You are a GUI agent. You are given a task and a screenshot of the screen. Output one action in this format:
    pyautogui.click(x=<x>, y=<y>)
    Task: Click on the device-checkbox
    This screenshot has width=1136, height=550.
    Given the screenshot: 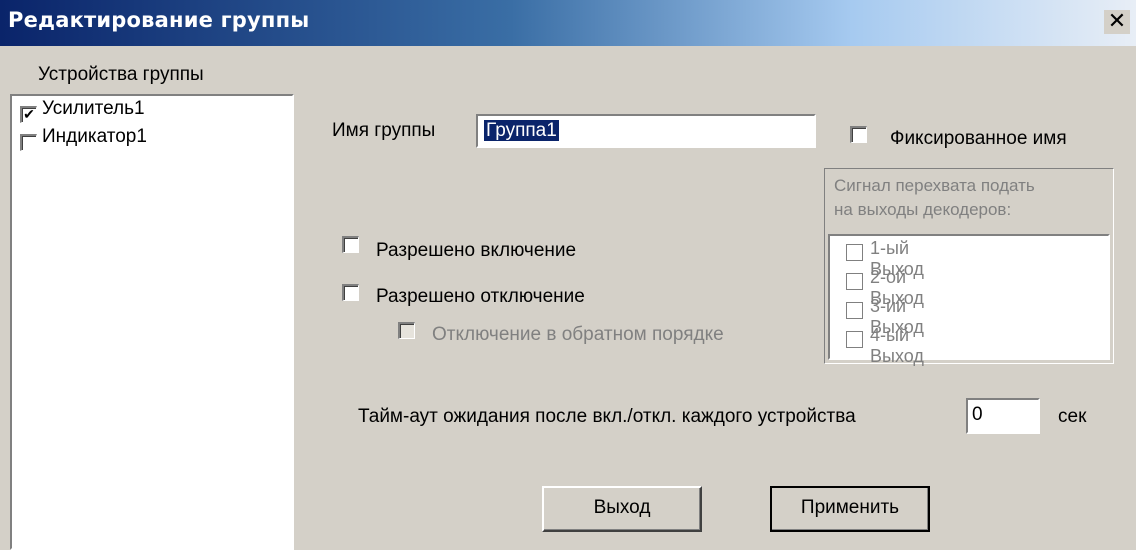 What is the action you would take?
    pyautogui.click(x=28, y=142)
    